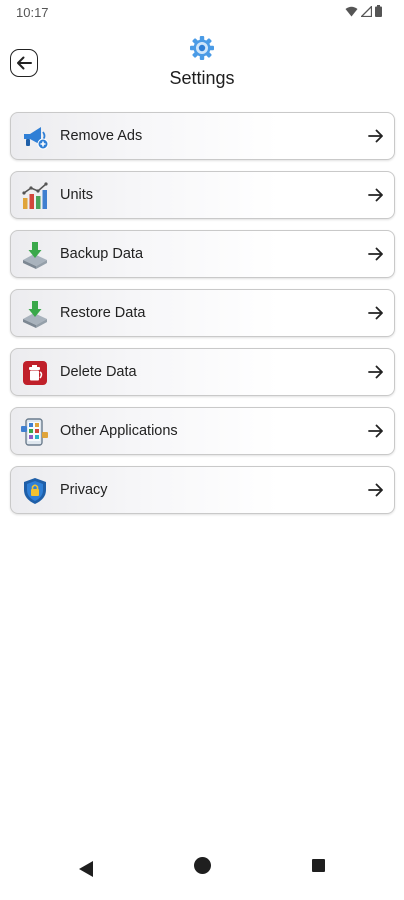 The image size is (404, 900). I want to click on signal-icon, so click(366, 11).